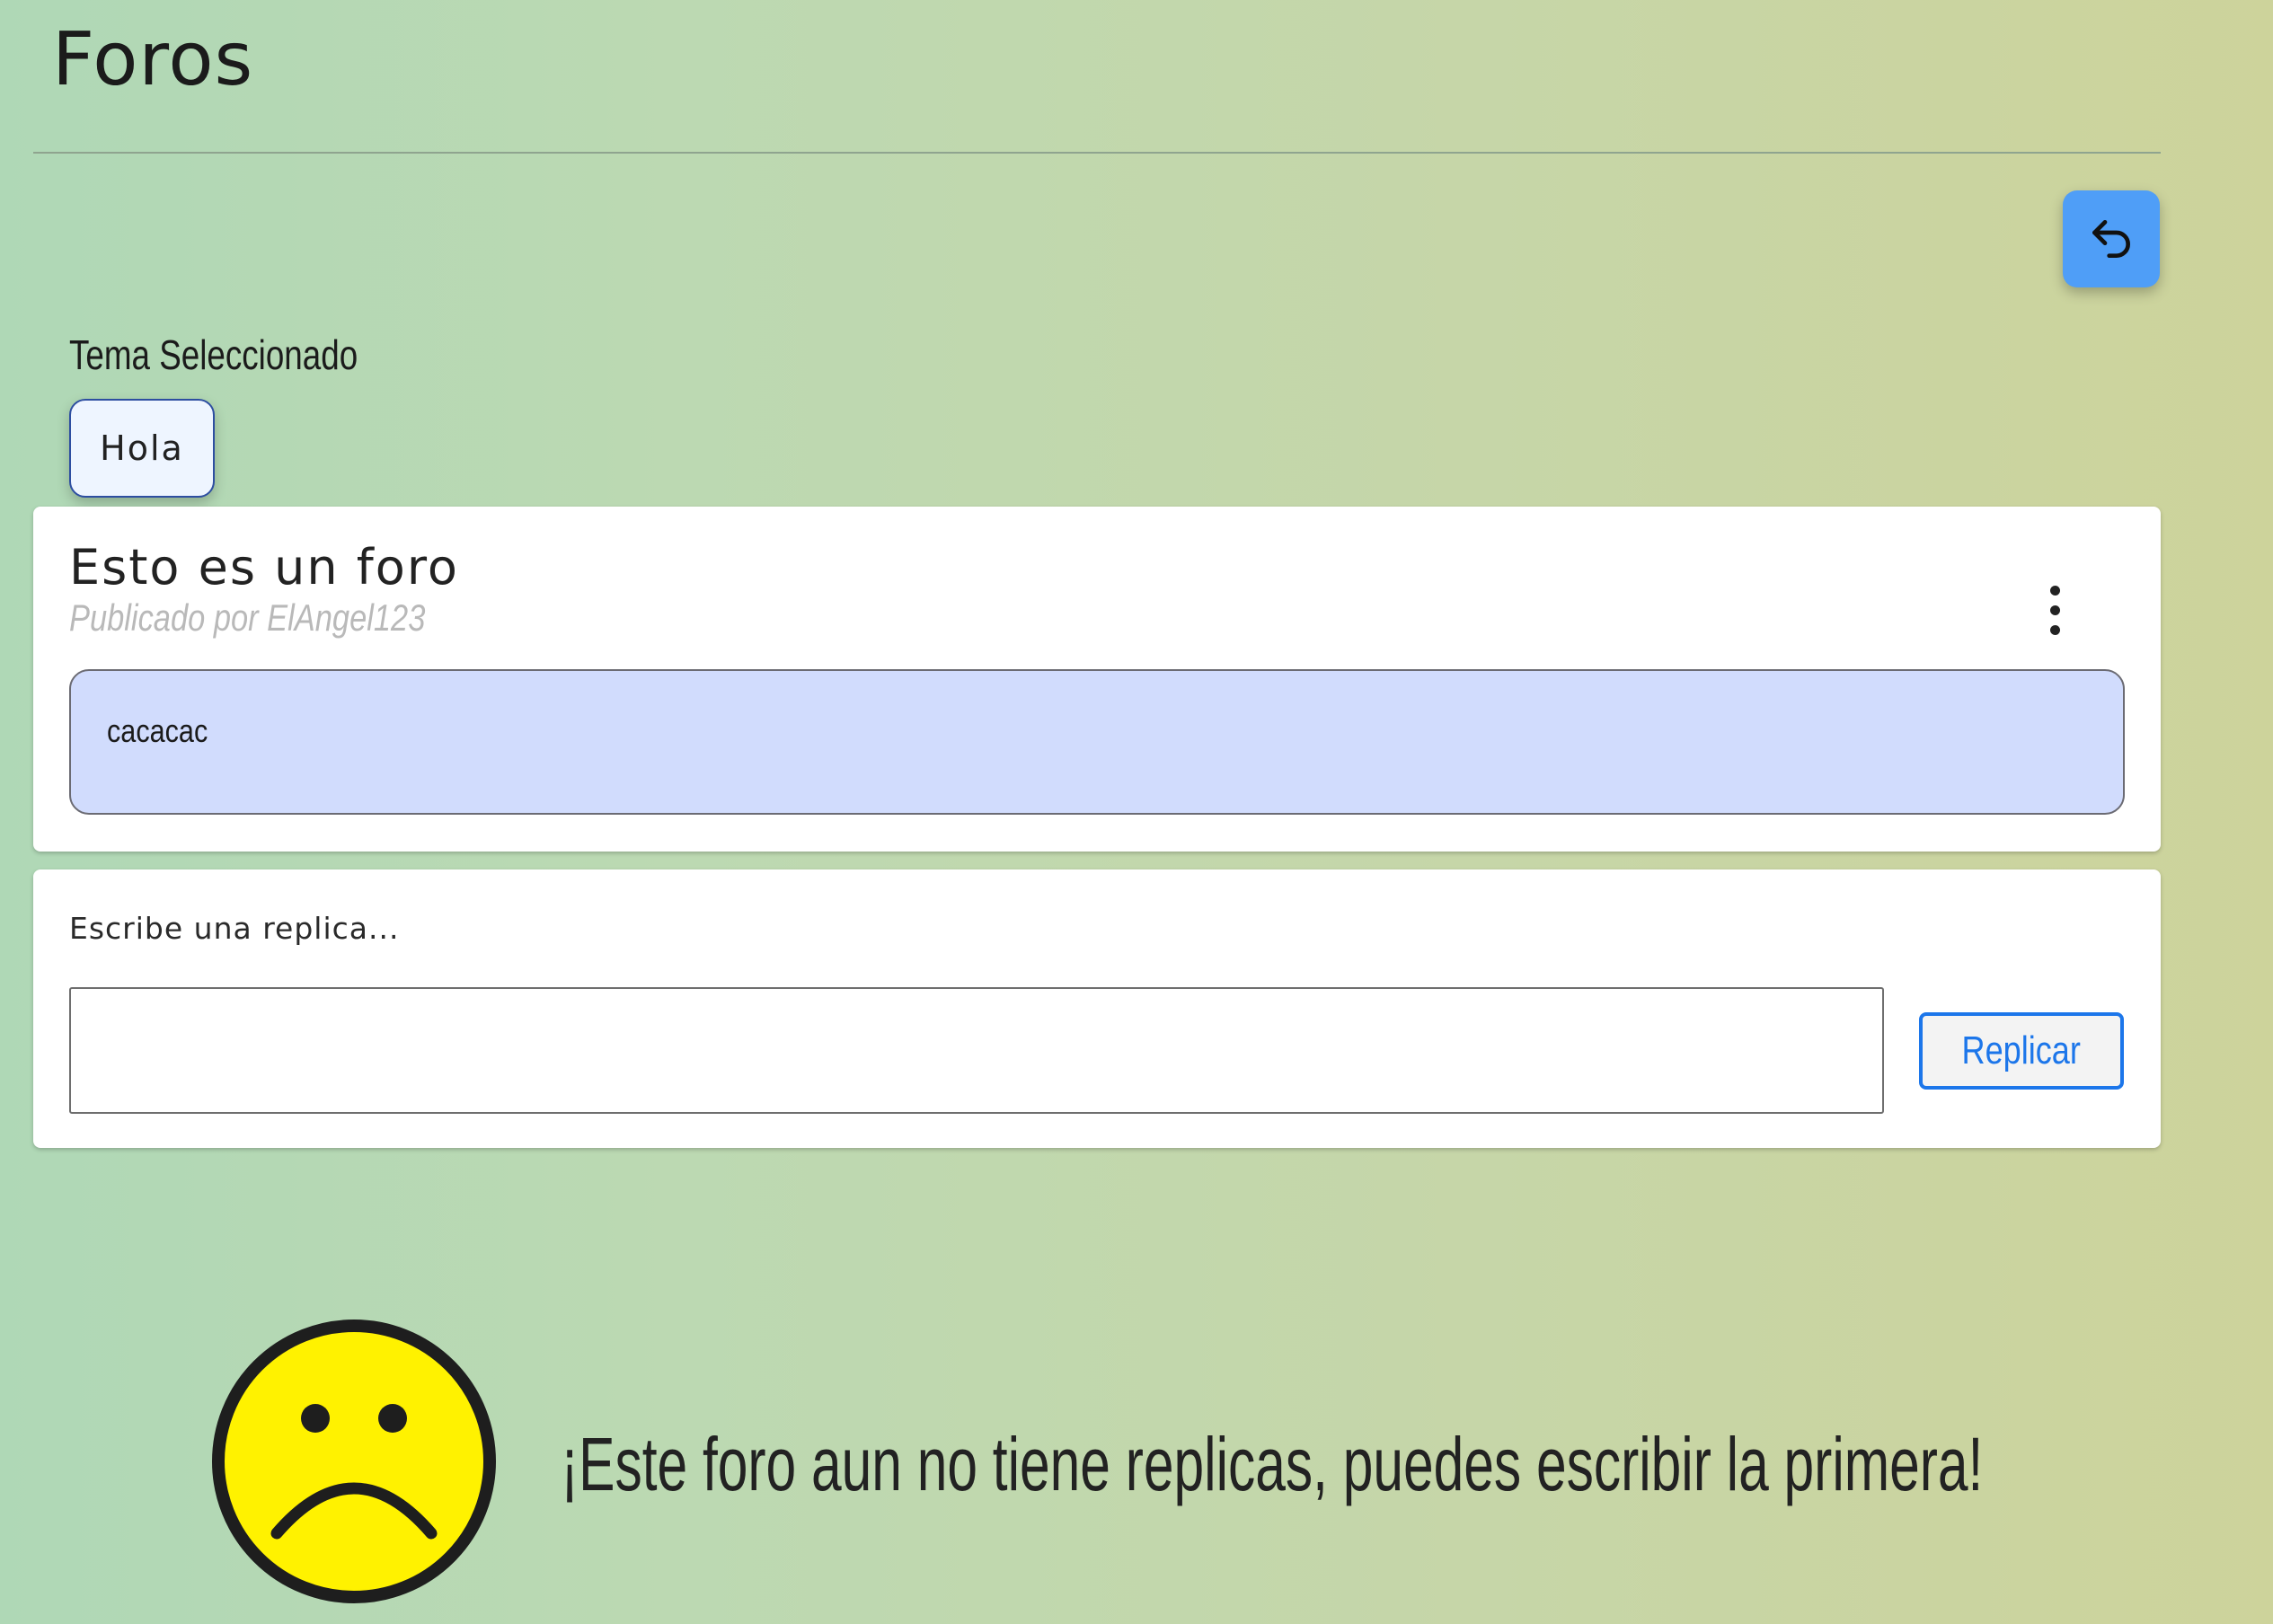 This screenshot has width=2273, height=1624. I want to click on reply-button: Replicar, so click(2022, 1051).